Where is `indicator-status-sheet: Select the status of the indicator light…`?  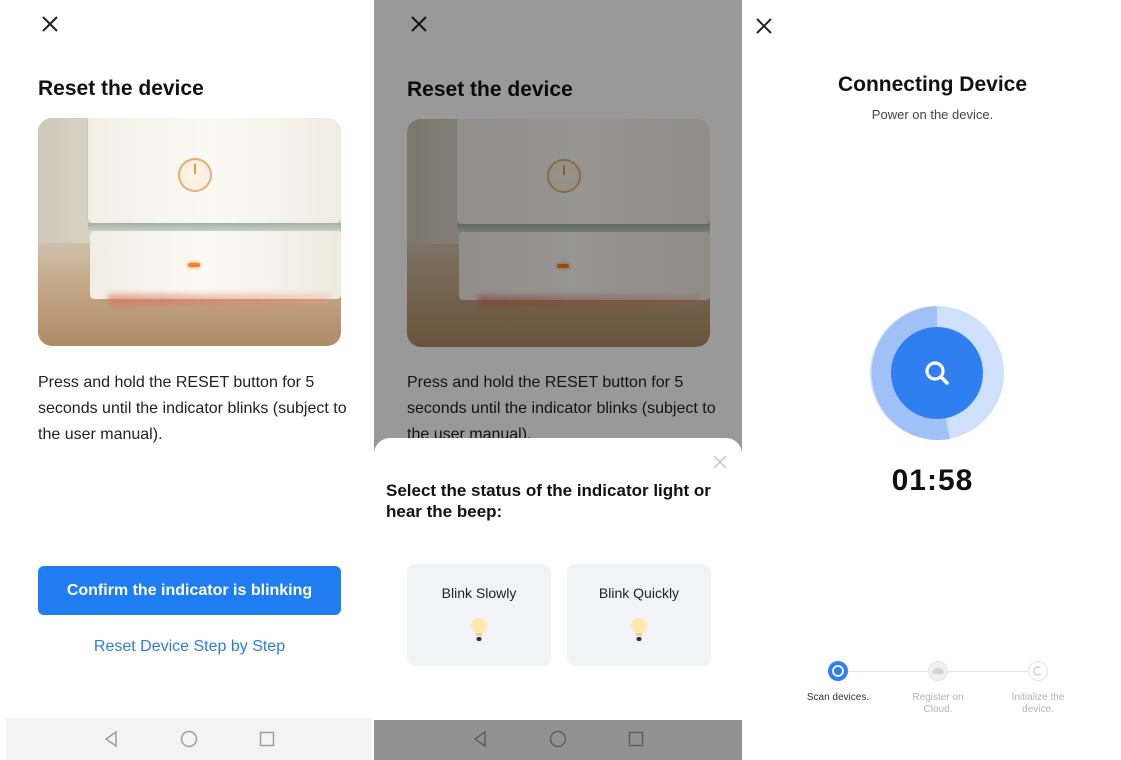
indicator-status-sheet: Select the status of the indicator light… is located at coordinates (558, 579).